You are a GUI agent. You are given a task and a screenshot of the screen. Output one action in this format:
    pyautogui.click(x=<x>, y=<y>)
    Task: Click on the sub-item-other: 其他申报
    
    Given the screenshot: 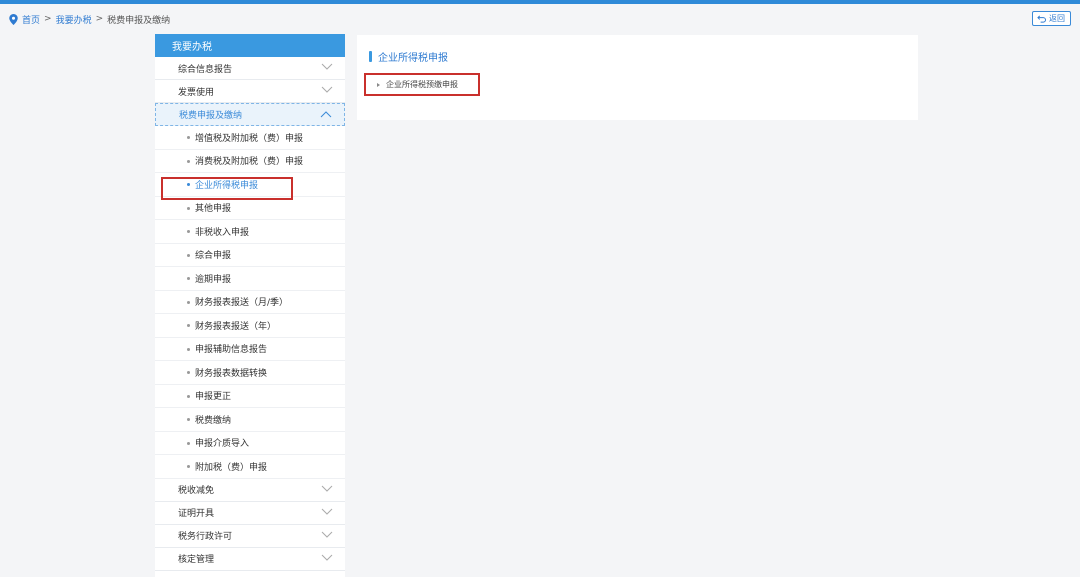 What is the action you would take?
    pyautogui.click(x=250, y=208)
    